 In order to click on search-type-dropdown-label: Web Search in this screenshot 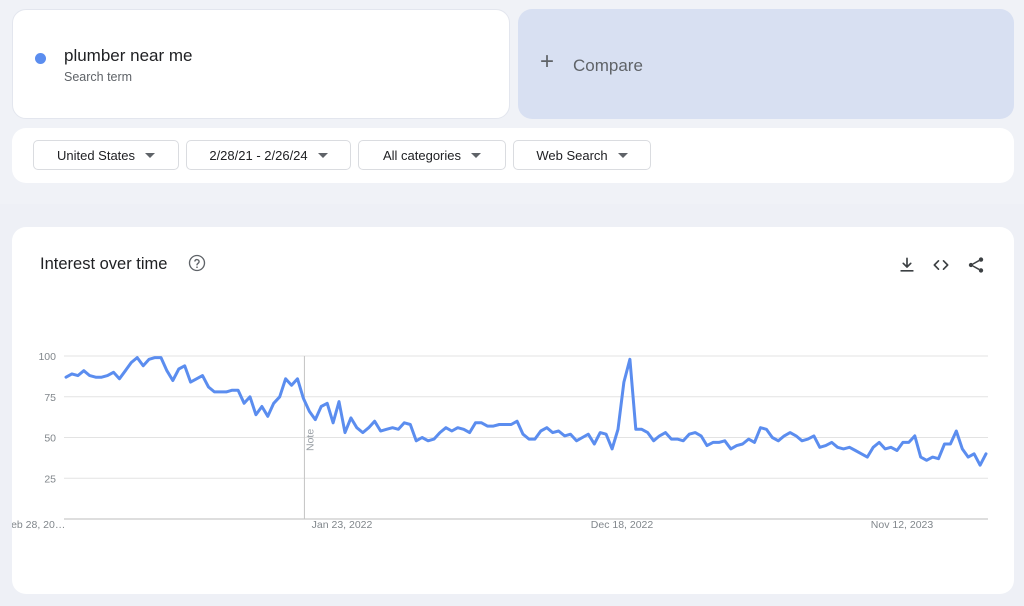, I will do `click(572, 155)`.